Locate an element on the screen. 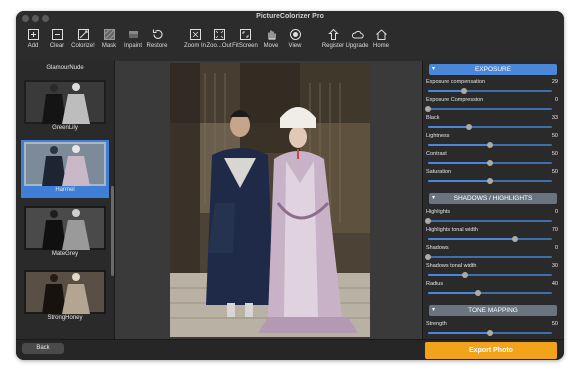  tone-mapping-header-label: TONE MAPPING is located at coordinates (493, 310).